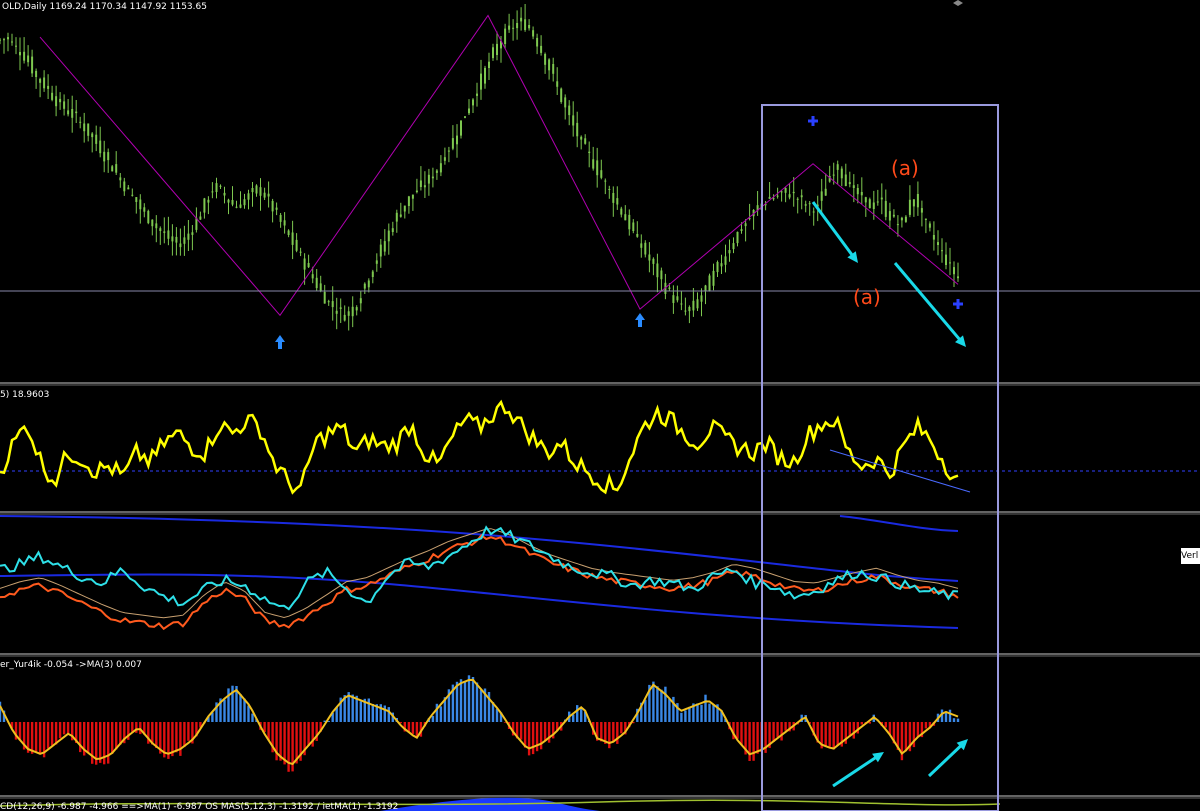 This screenshot has height=811, width=1200. Describe the element at coordinates (813, 121) in the screenshot. I see `swing-marker` at that location.